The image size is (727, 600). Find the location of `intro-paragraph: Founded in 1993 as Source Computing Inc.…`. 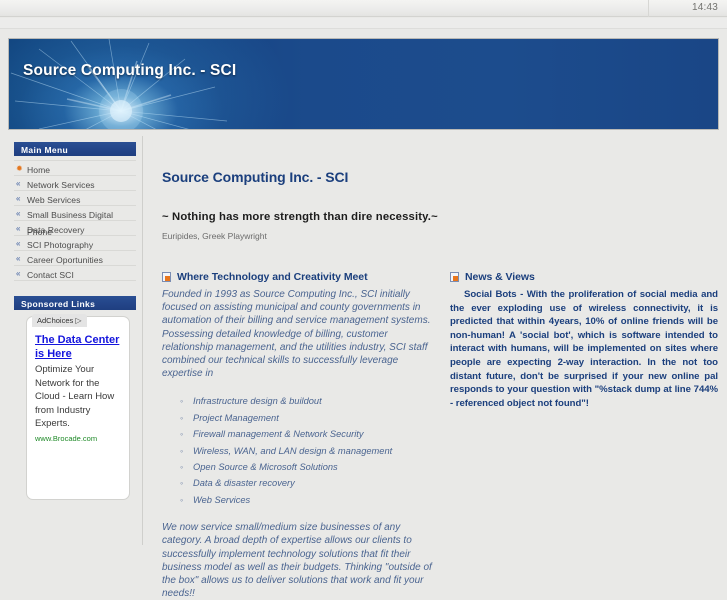

intro-paragraph: Founded in 1993 as Source Computing Inc.… is located at coordinates (296, 334).